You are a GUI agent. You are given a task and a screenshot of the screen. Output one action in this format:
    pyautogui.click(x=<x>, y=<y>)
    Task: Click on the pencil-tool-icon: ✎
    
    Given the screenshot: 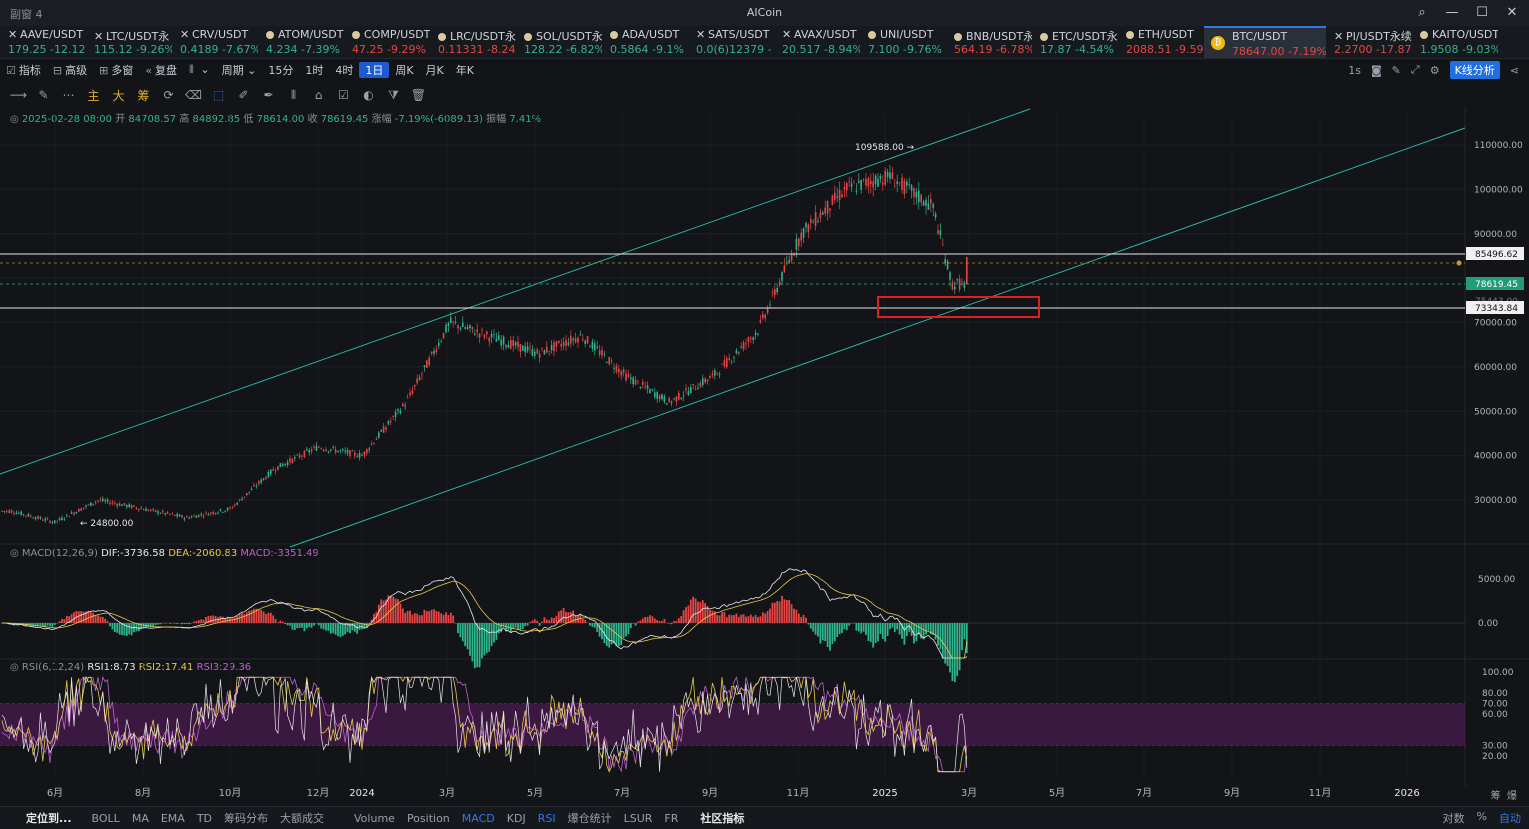 What is the action you would take?
    pyautogui.click(x=43, y=95)
    